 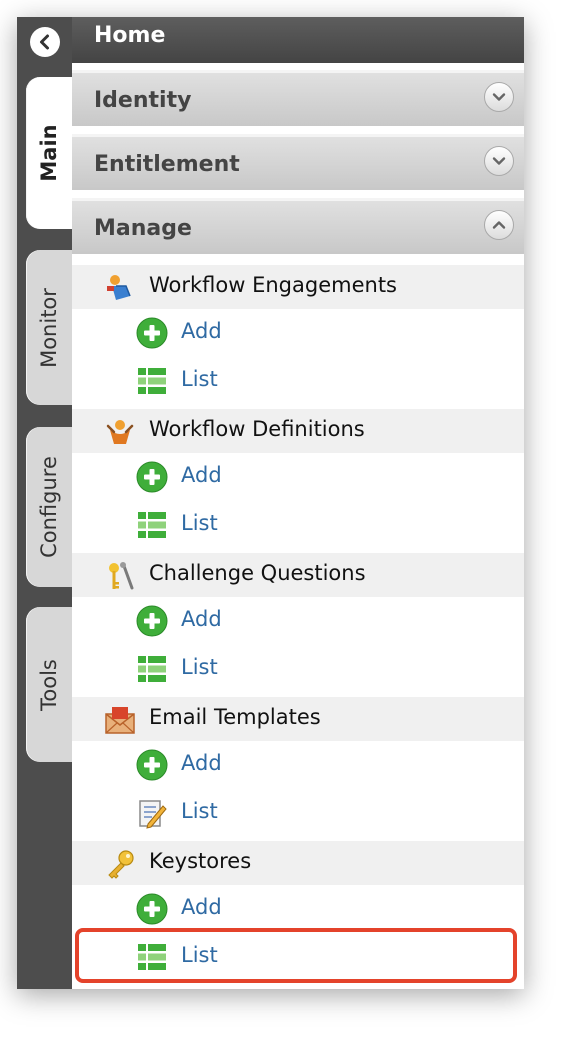 I want to click on section-title: Entitlement, so click(x=167, y=164).